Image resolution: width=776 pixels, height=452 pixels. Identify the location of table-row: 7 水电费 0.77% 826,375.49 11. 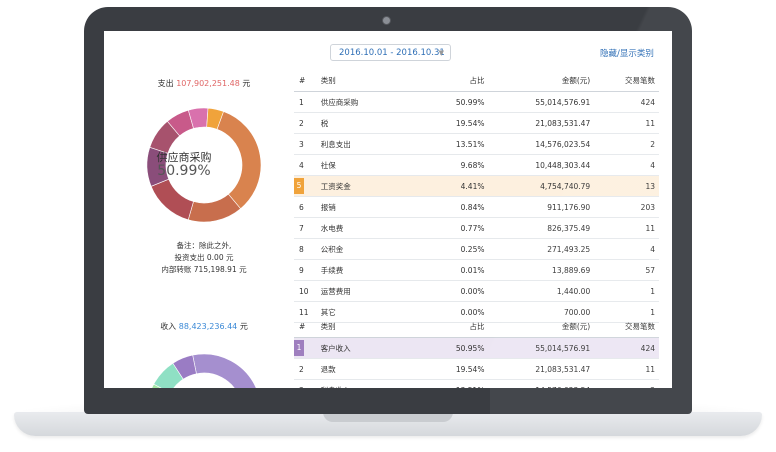
(476, 228).